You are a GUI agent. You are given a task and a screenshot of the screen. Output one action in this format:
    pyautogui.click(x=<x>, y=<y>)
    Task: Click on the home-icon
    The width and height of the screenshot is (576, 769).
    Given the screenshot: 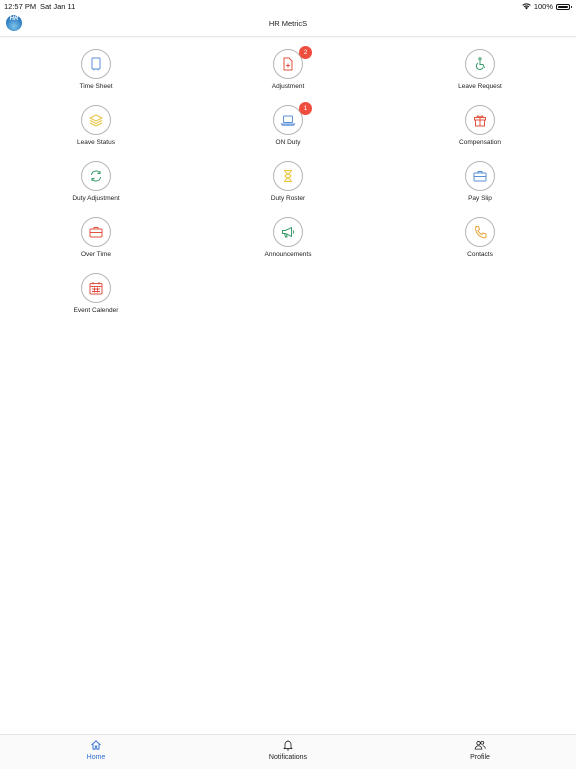 What is the action you would take?
    pyautogui.click(x=96, y=745)
    